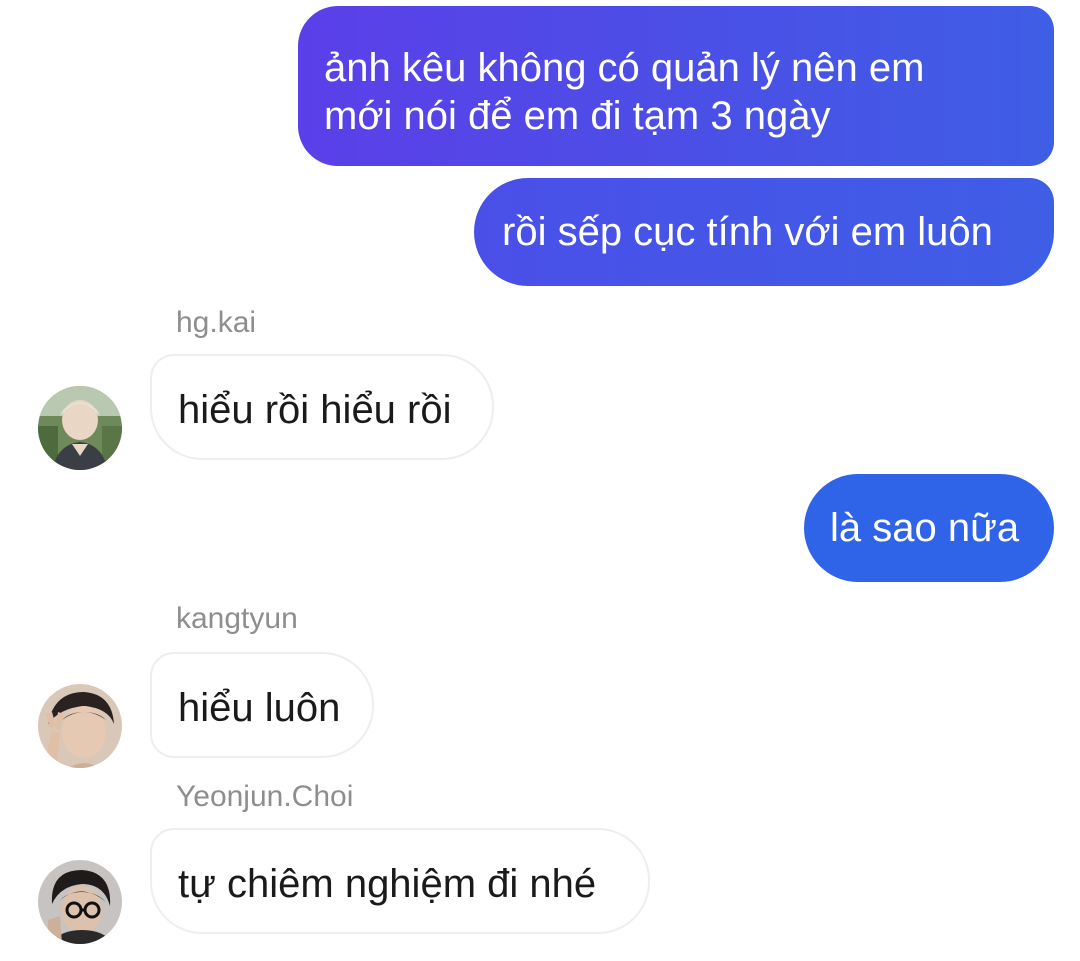 The width and height of the screenshot is (1080, 961). I want to click on incoming-message: hiểu luôn, so click(262, 705).